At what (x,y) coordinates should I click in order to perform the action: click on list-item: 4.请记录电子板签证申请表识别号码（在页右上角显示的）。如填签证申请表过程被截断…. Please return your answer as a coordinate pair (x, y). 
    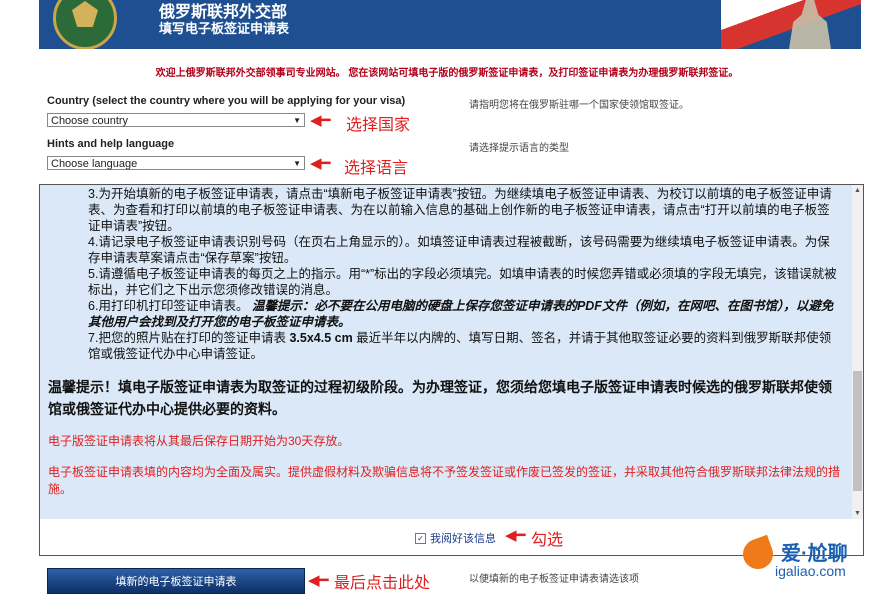
    Looking at the image, I should click on (459, 250).